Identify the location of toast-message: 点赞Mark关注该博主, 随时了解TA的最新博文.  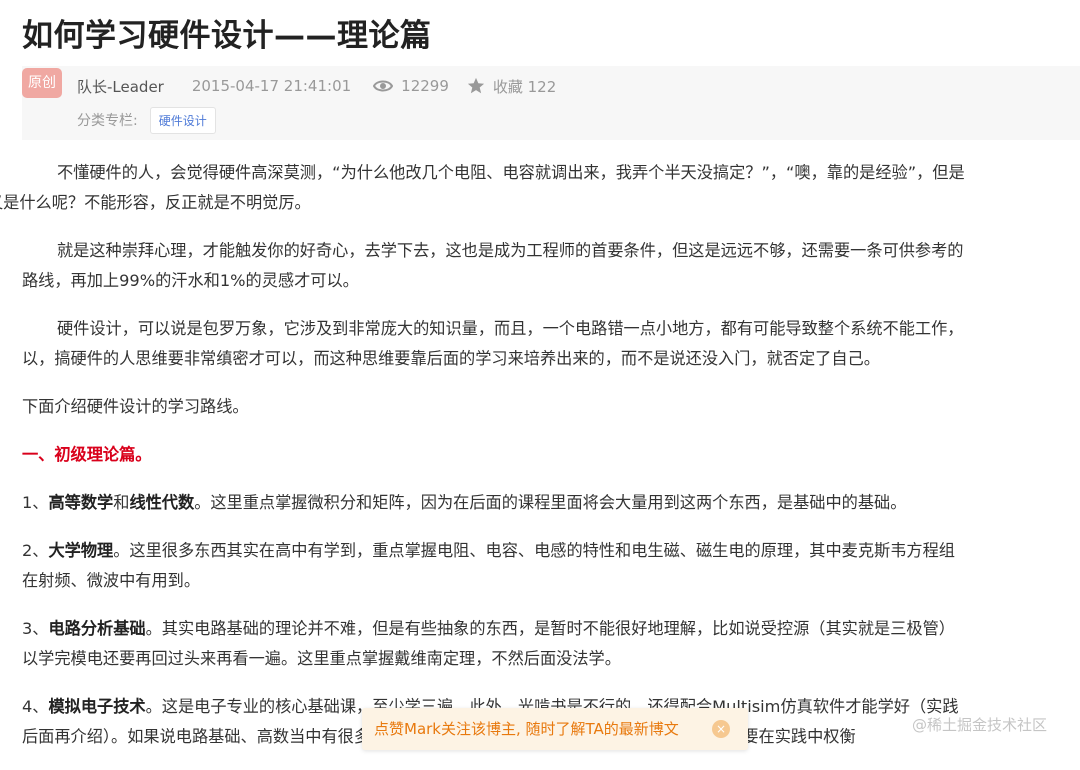
(526, 729).